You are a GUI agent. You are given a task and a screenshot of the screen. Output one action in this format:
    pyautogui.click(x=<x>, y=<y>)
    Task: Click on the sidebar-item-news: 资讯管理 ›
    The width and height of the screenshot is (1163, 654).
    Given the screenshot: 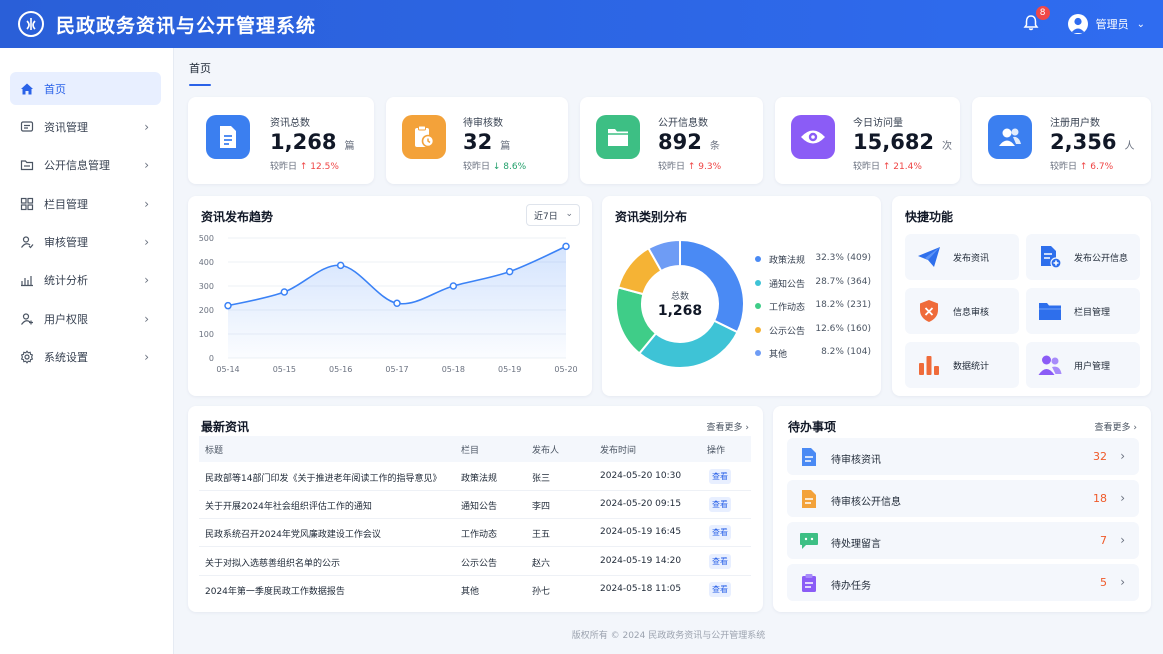 What is the action you would take?
    pyautogui.click(x=85, y=126)
    